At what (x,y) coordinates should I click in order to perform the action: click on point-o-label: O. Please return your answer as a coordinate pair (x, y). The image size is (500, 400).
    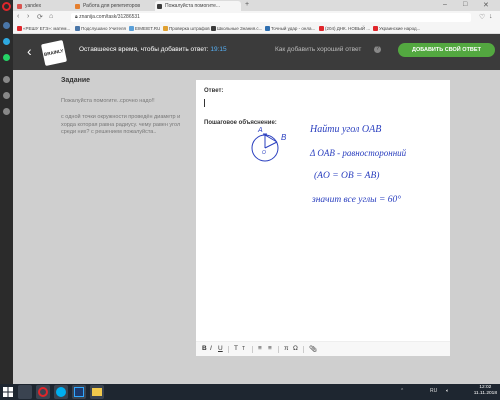
    Looking at the image, I should click on (264, 153).